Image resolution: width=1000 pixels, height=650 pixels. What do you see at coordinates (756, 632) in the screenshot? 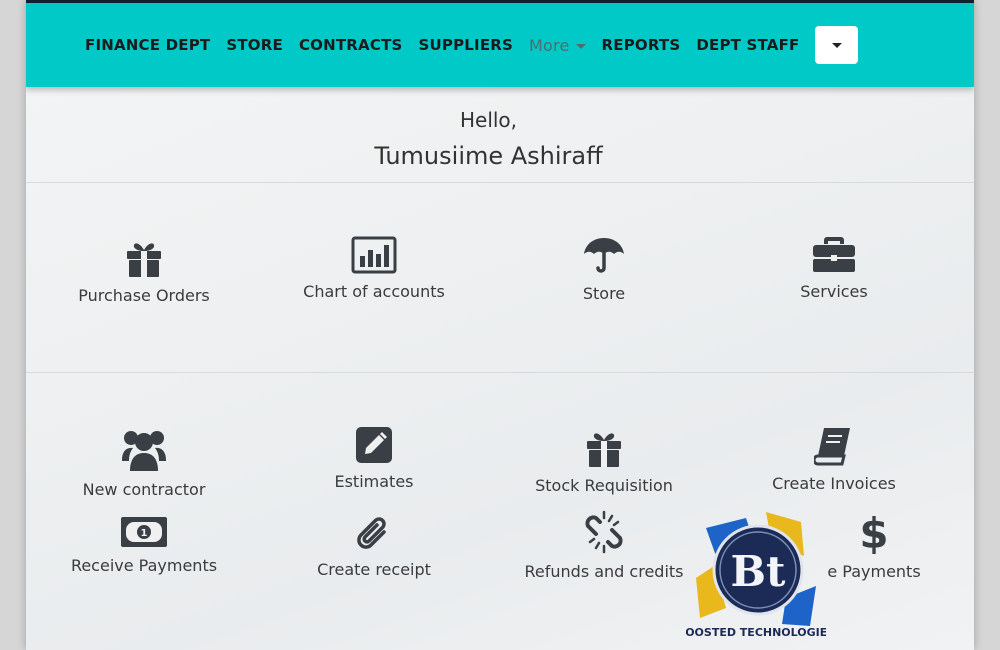
I see `svg-text: BOOSTED TECHNOLOGIES` at bounding box center [756, 632].